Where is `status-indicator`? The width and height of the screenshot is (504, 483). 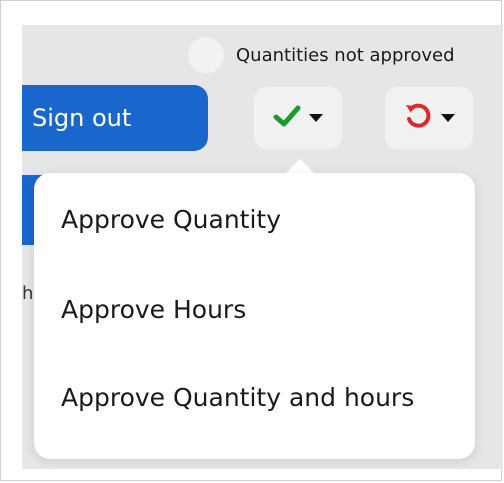 status-indicator is located at coordinates (206, 55).